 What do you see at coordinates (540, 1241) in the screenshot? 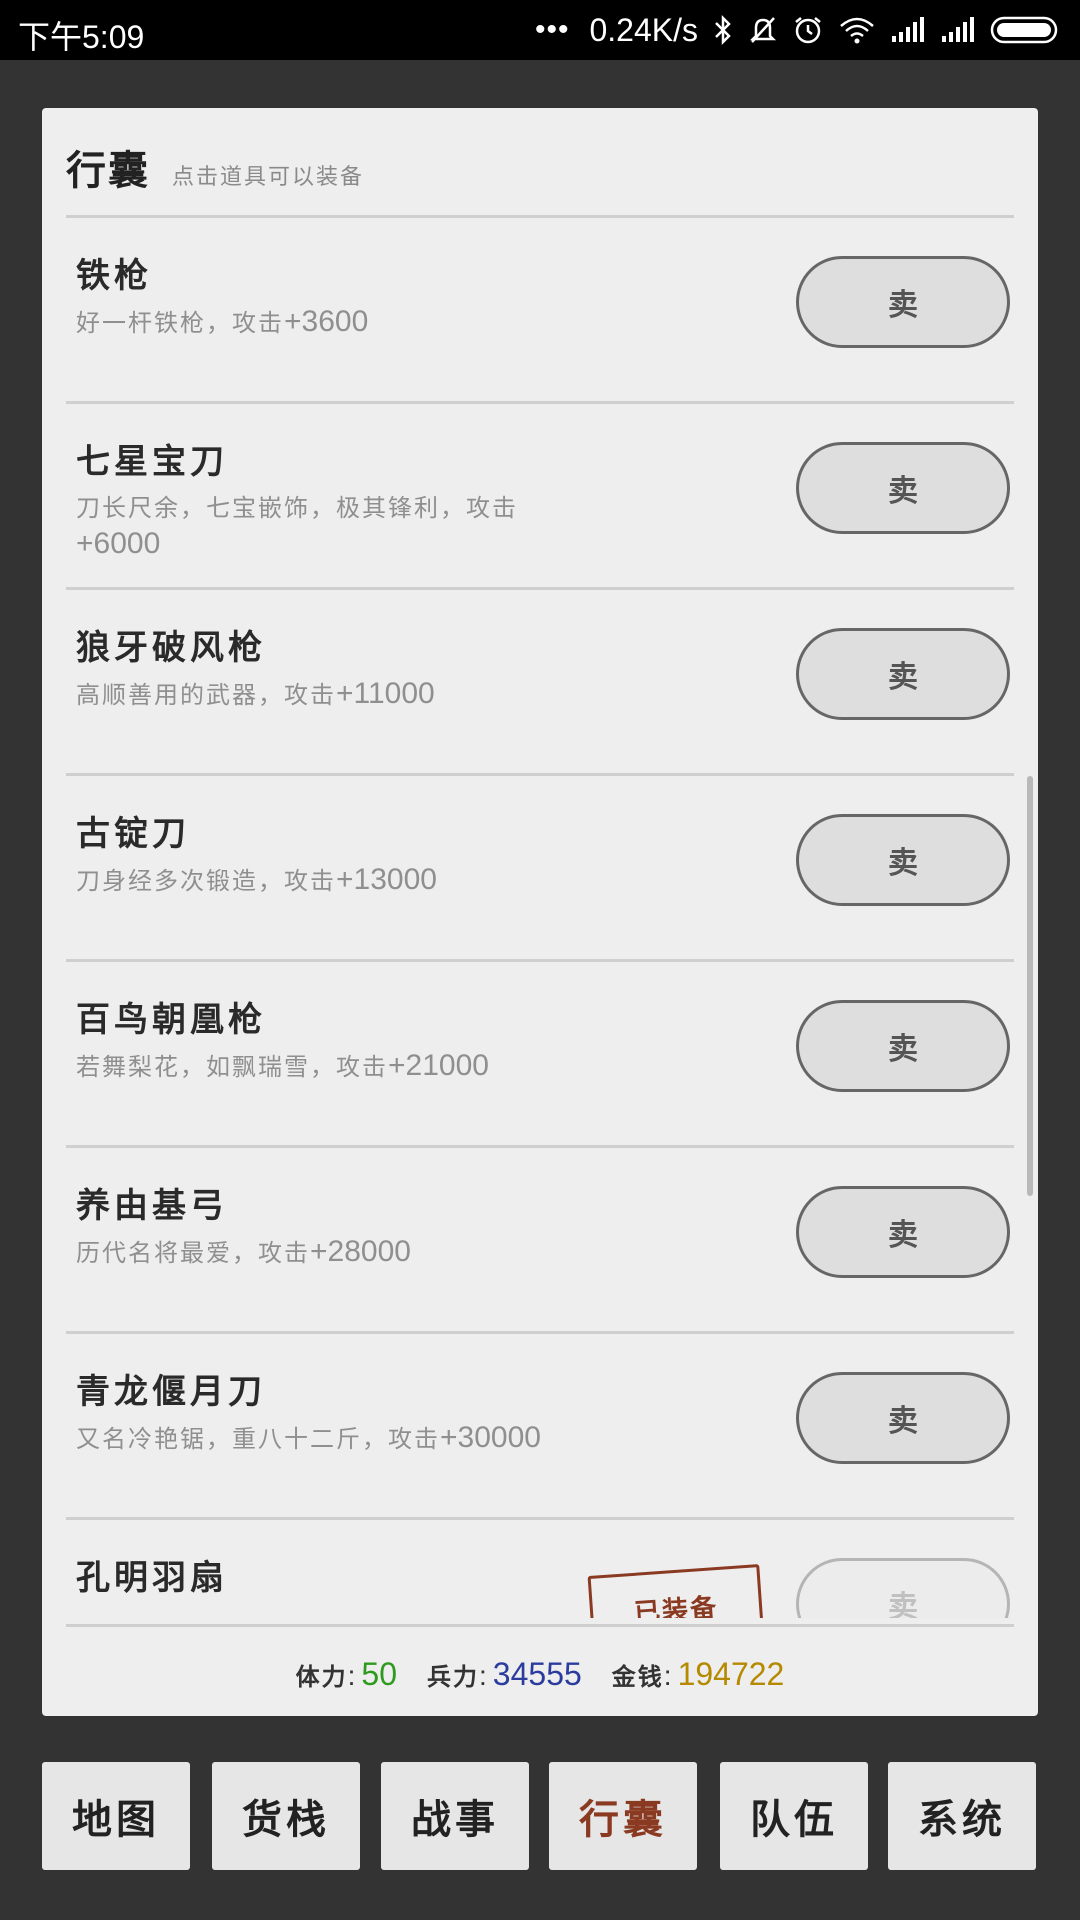
I see `list-item: 养由基弓 历代名将最爱，攻击+28000 卖` at bounding box center [540, 1241].